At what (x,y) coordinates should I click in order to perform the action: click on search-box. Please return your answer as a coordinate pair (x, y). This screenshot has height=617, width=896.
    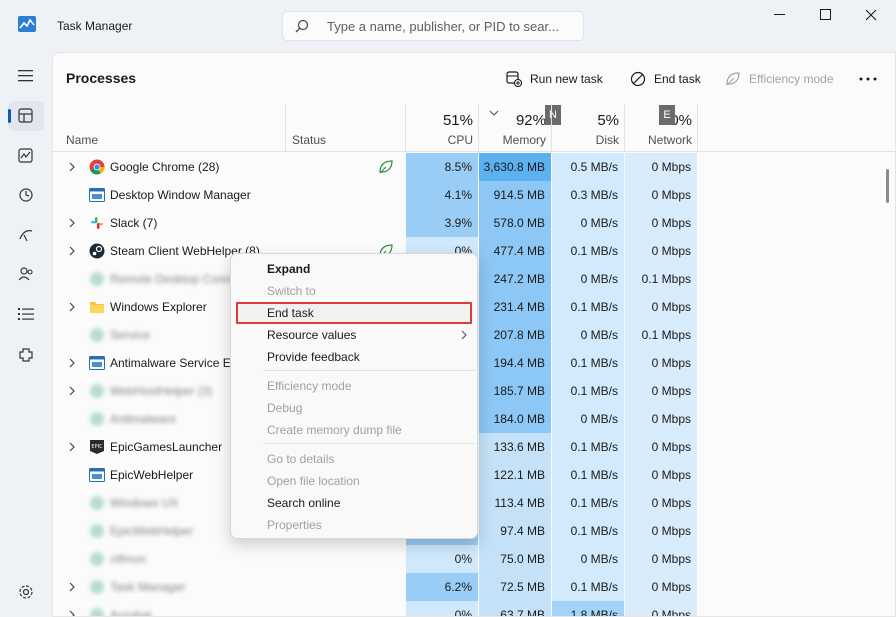
    Looking at the image, I should click on (433, 26).